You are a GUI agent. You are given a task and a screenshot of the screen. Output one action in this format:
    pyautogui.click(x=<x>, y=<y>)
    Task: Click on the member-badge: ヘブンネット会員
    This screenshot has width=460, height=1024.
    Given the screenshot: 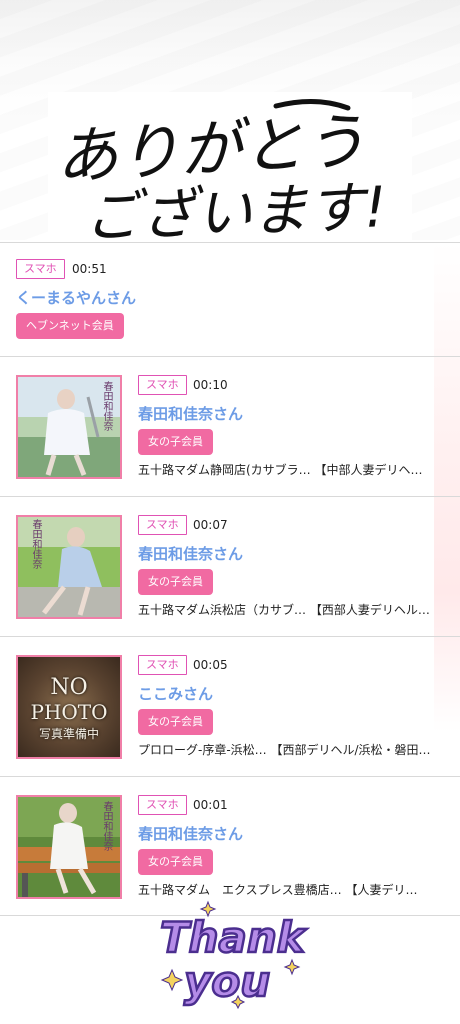 What is the action you would take?
    pyautogui.click(x=70, y=326)
    